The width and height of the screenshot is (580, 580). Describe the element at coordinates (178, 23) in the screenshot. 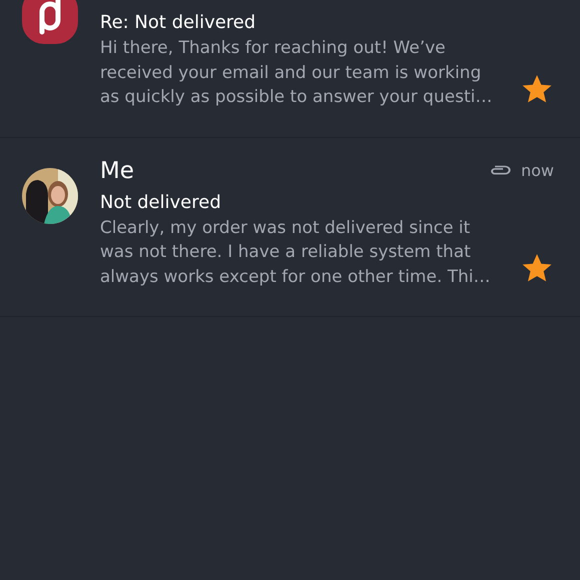

I see `subject: Re: Not delivered` at that location.